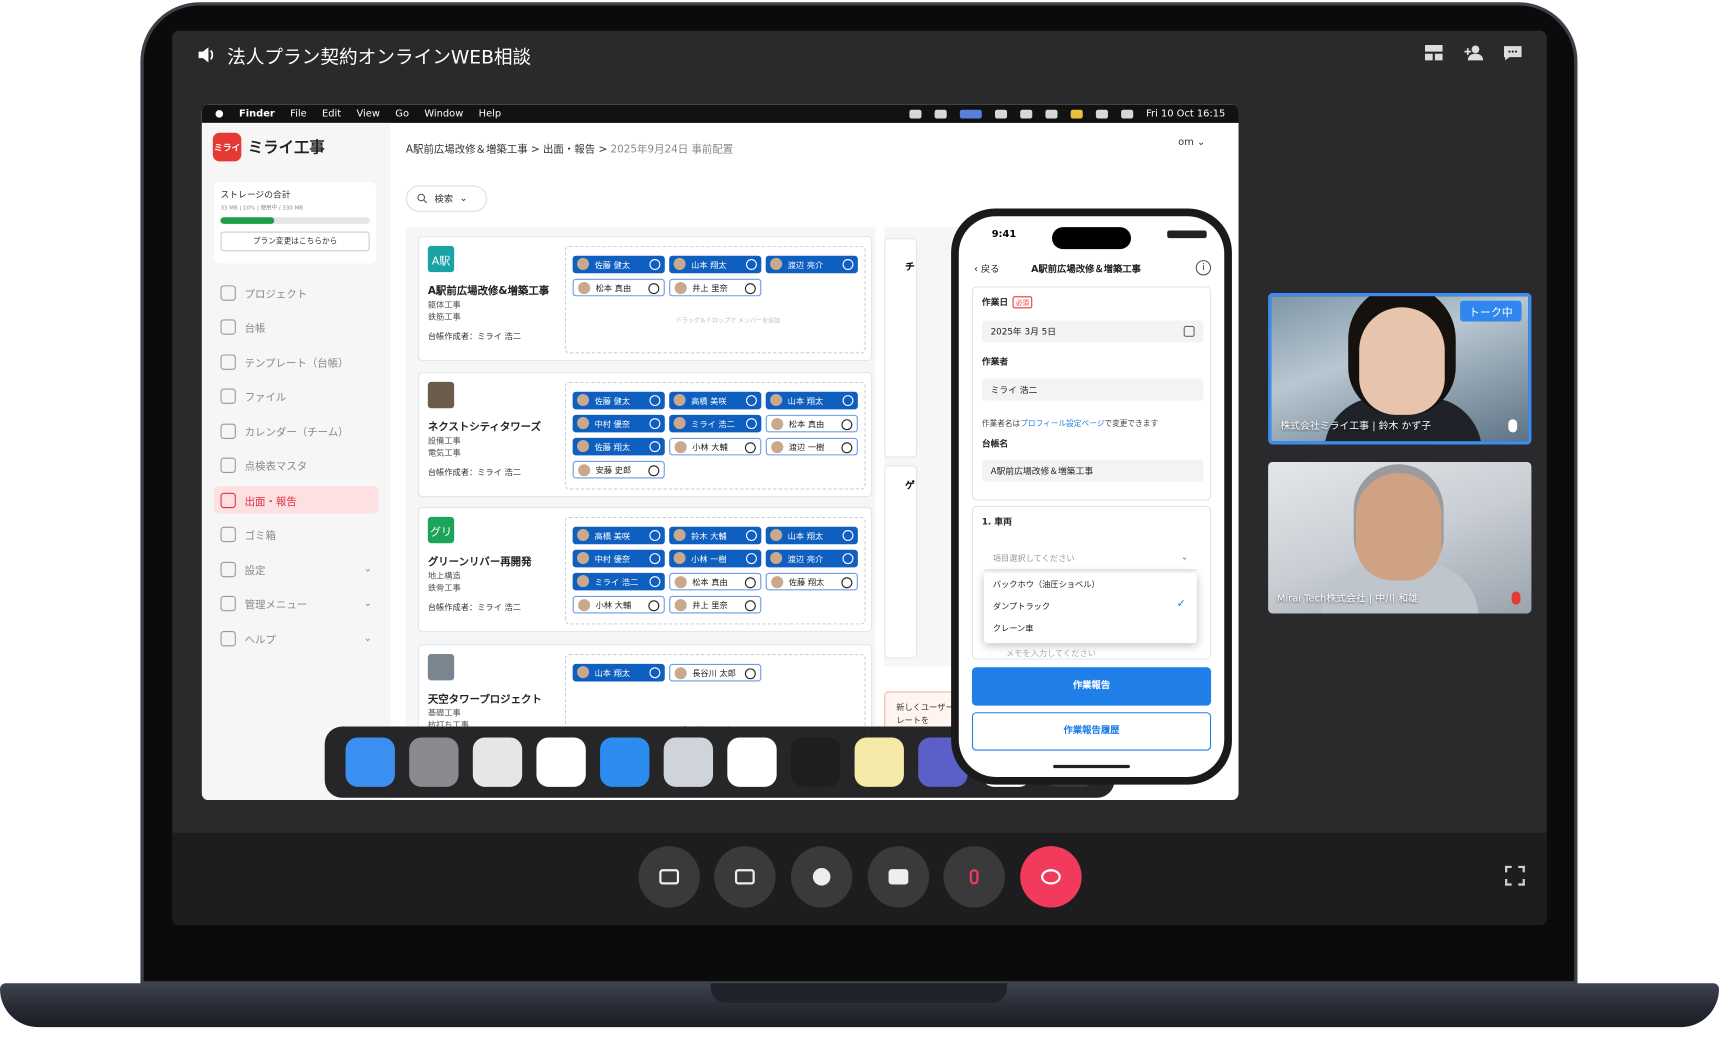 The height and width of the screenshot is (1037, 1719). I want to click on dock-app-figma, so click(815, 762).